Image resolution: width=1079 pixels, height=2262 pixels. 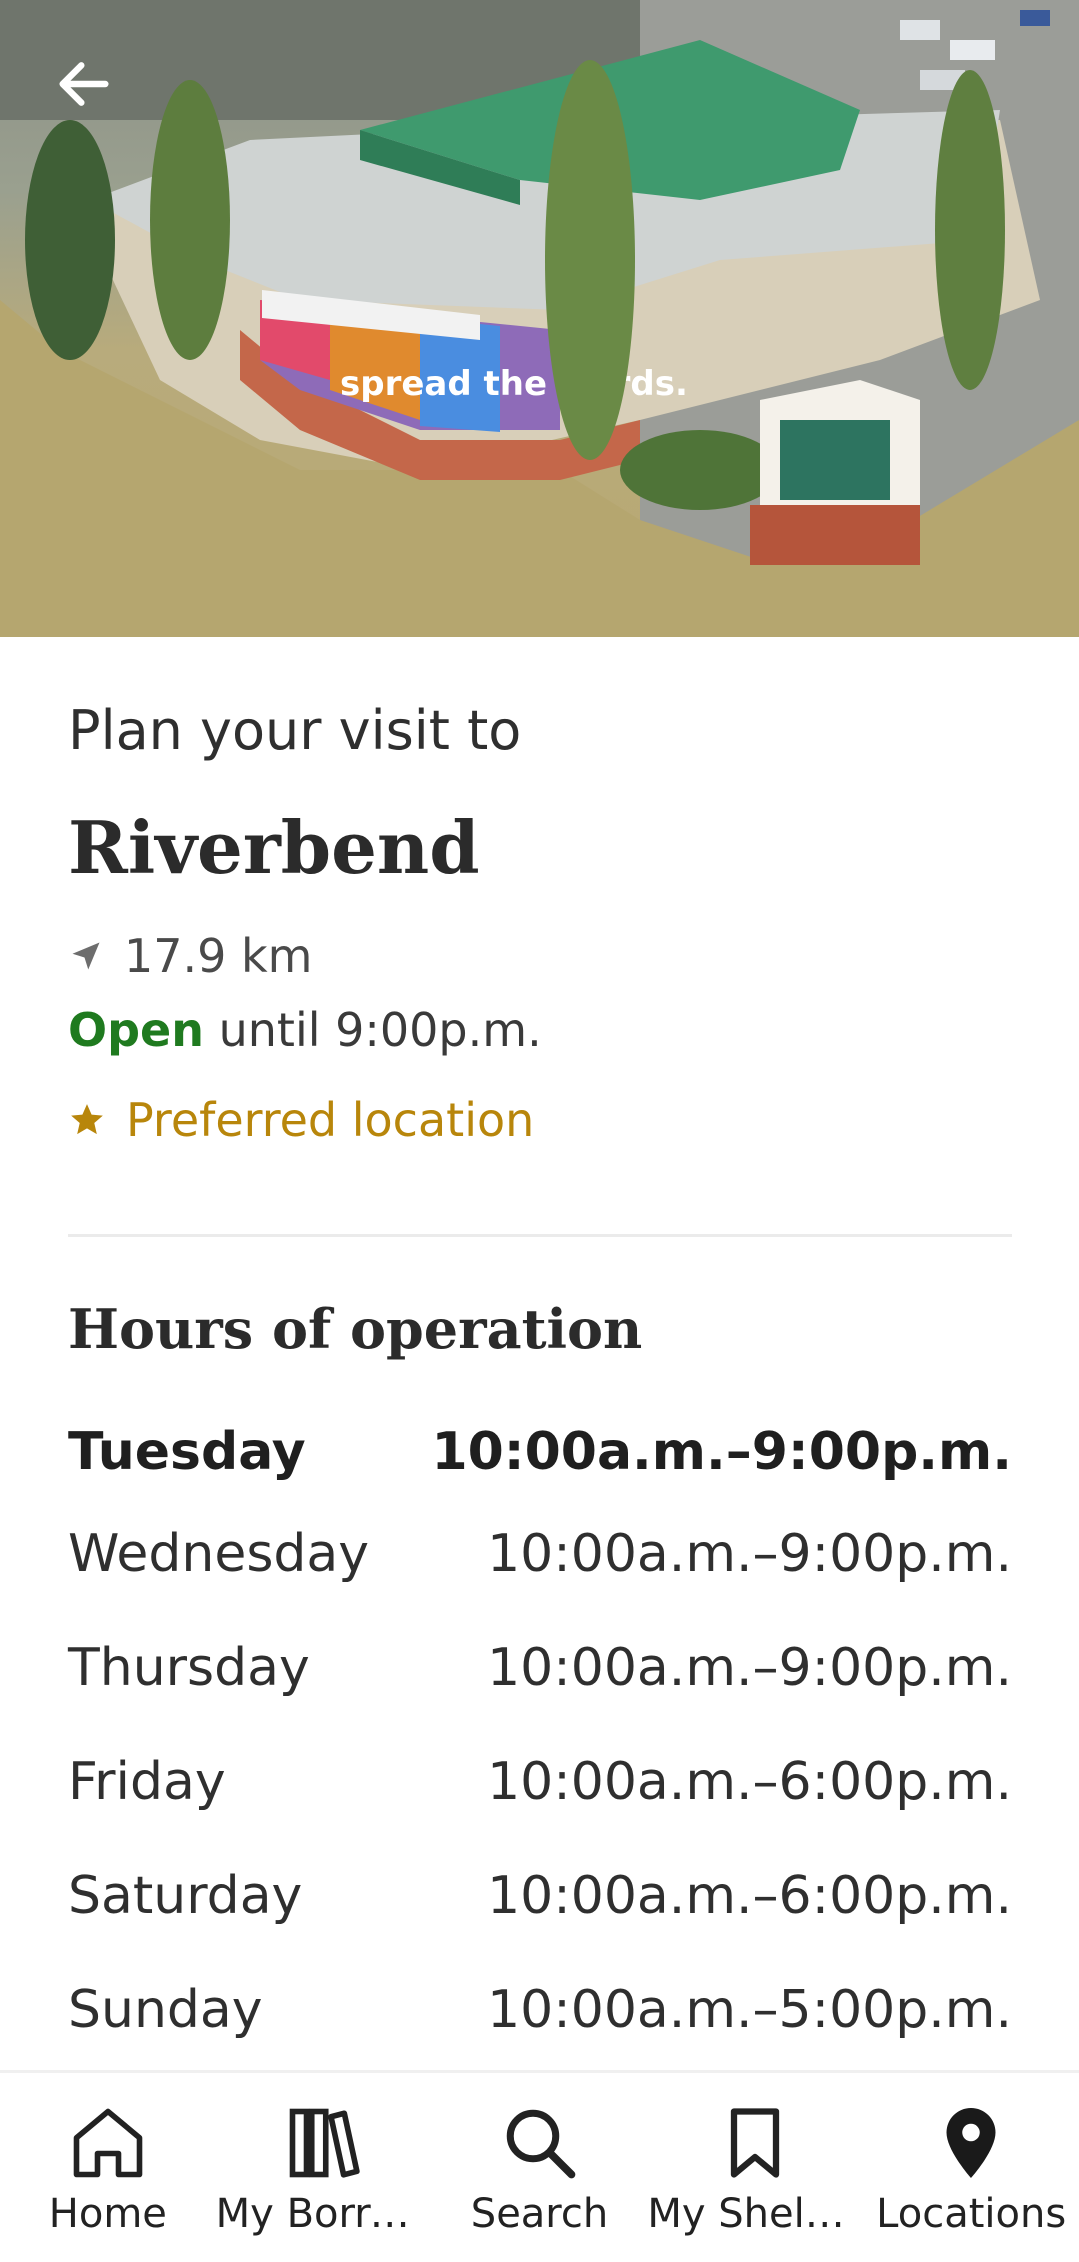 I want to click on hours-row: Wednesday 10:00a.m.–9:00p.m., so click(x=540, y=1554).